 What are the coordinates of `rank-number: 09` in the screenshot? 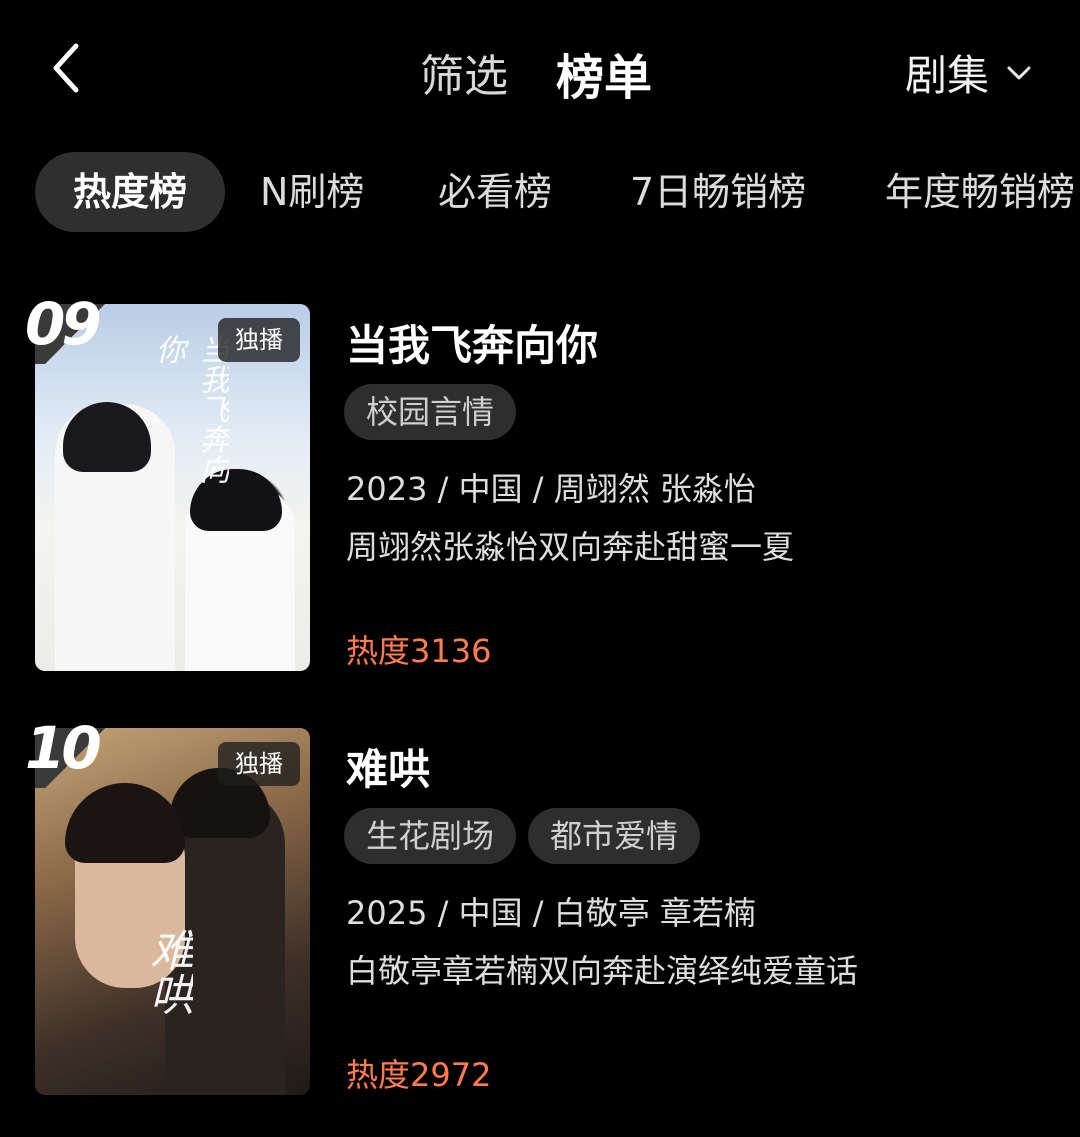 It's located at (63, 324).